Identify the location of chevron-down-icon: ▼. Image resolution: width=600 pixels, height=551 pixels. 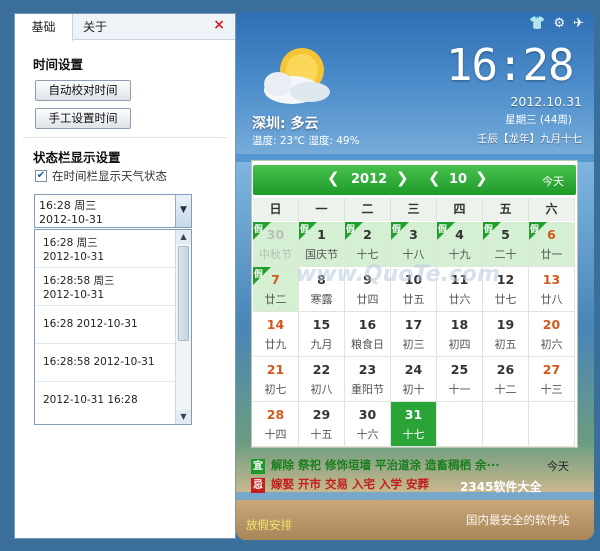
(183, 211).